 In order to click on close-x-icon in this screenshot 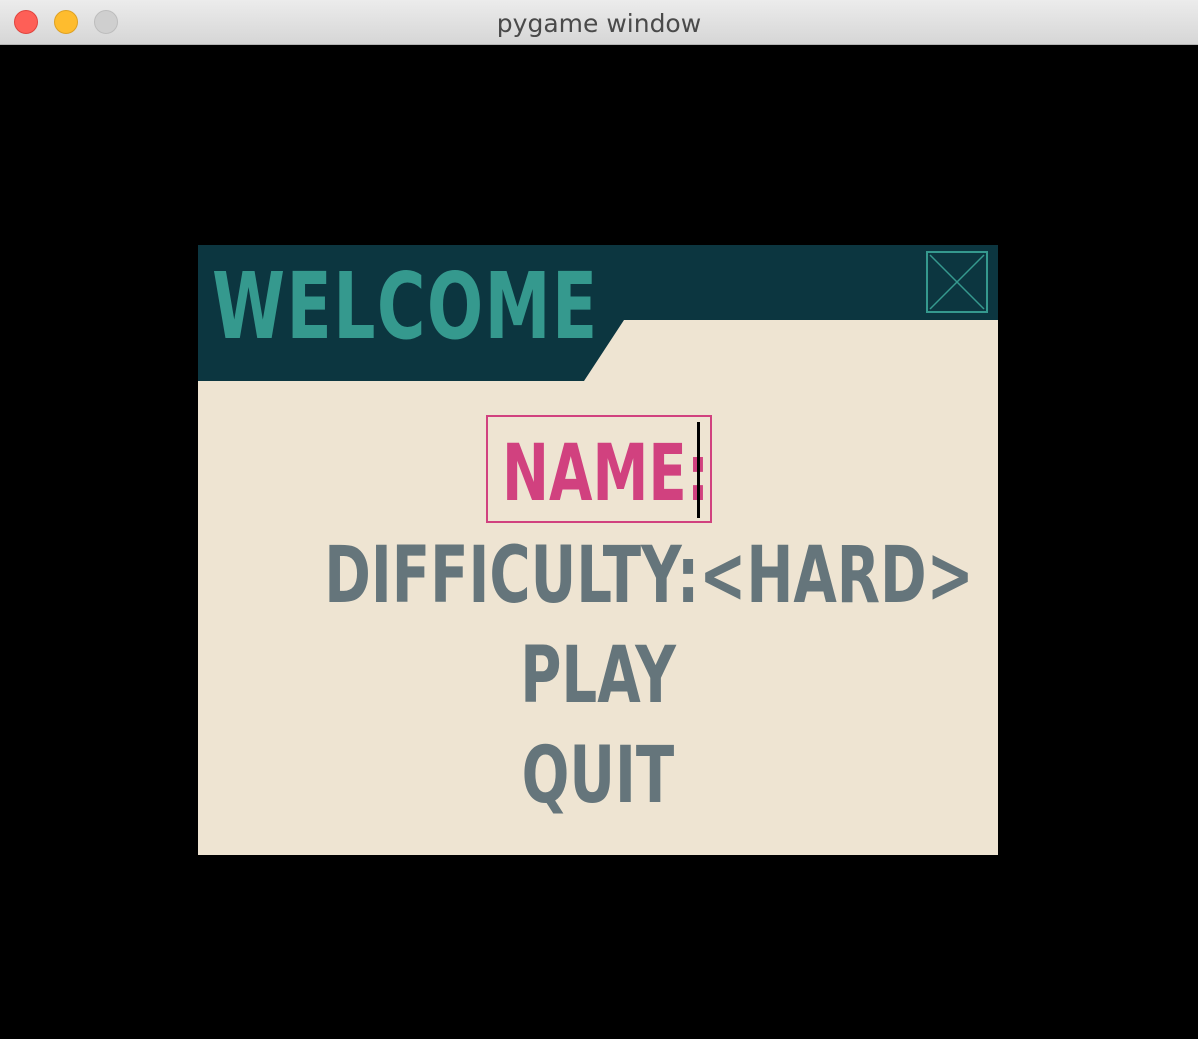, I will do `click(957, 282)`.